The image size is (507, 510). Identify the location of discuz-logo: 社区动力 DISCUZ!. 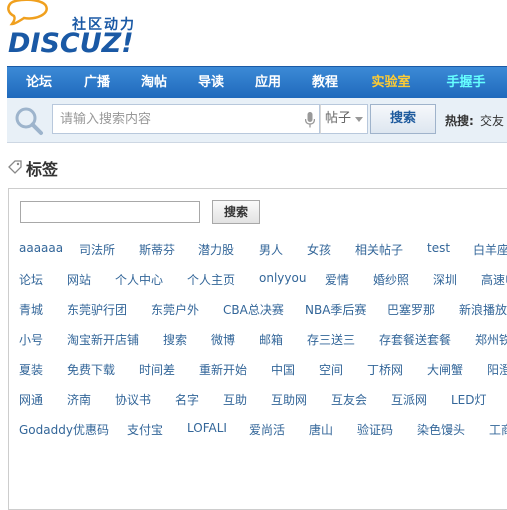
(76, 33).